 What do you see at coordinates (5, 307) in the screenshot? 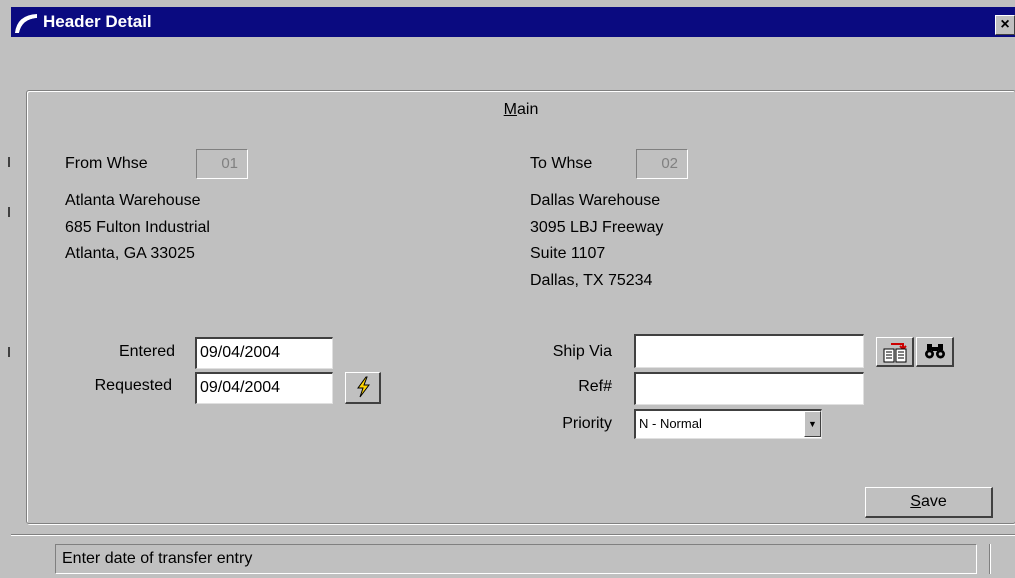
I see `left-edge` at bounding box center [5, 307].